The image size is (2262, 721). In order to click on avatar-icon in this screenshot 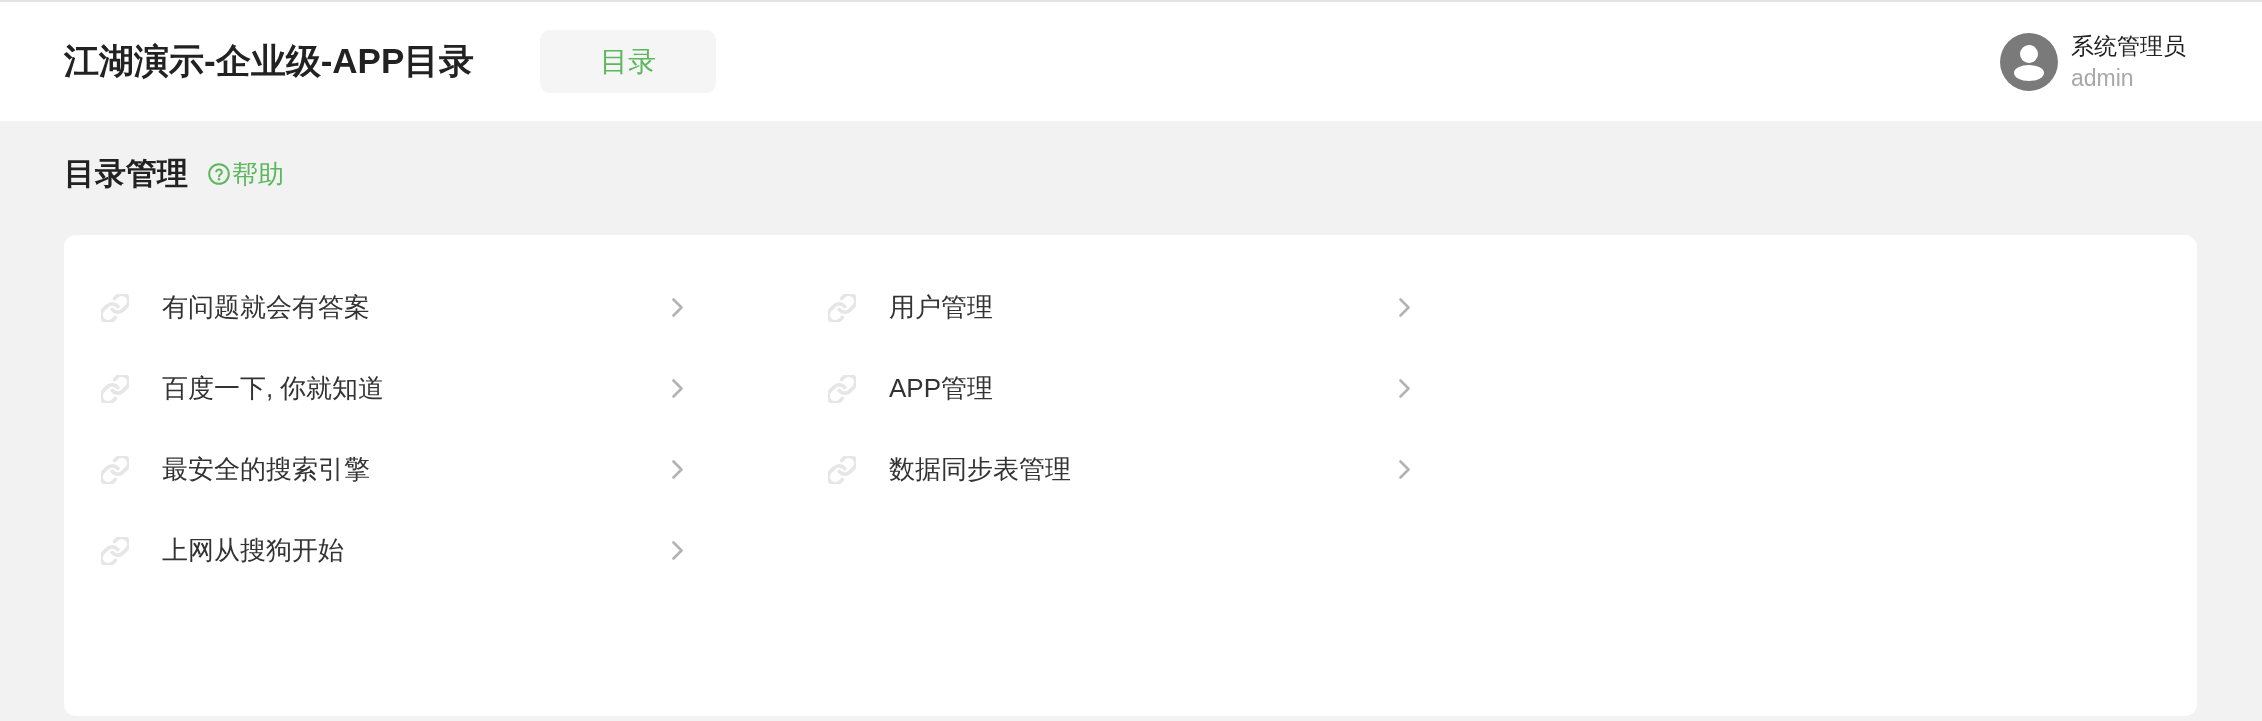, I will do `click(2029, 61)`.